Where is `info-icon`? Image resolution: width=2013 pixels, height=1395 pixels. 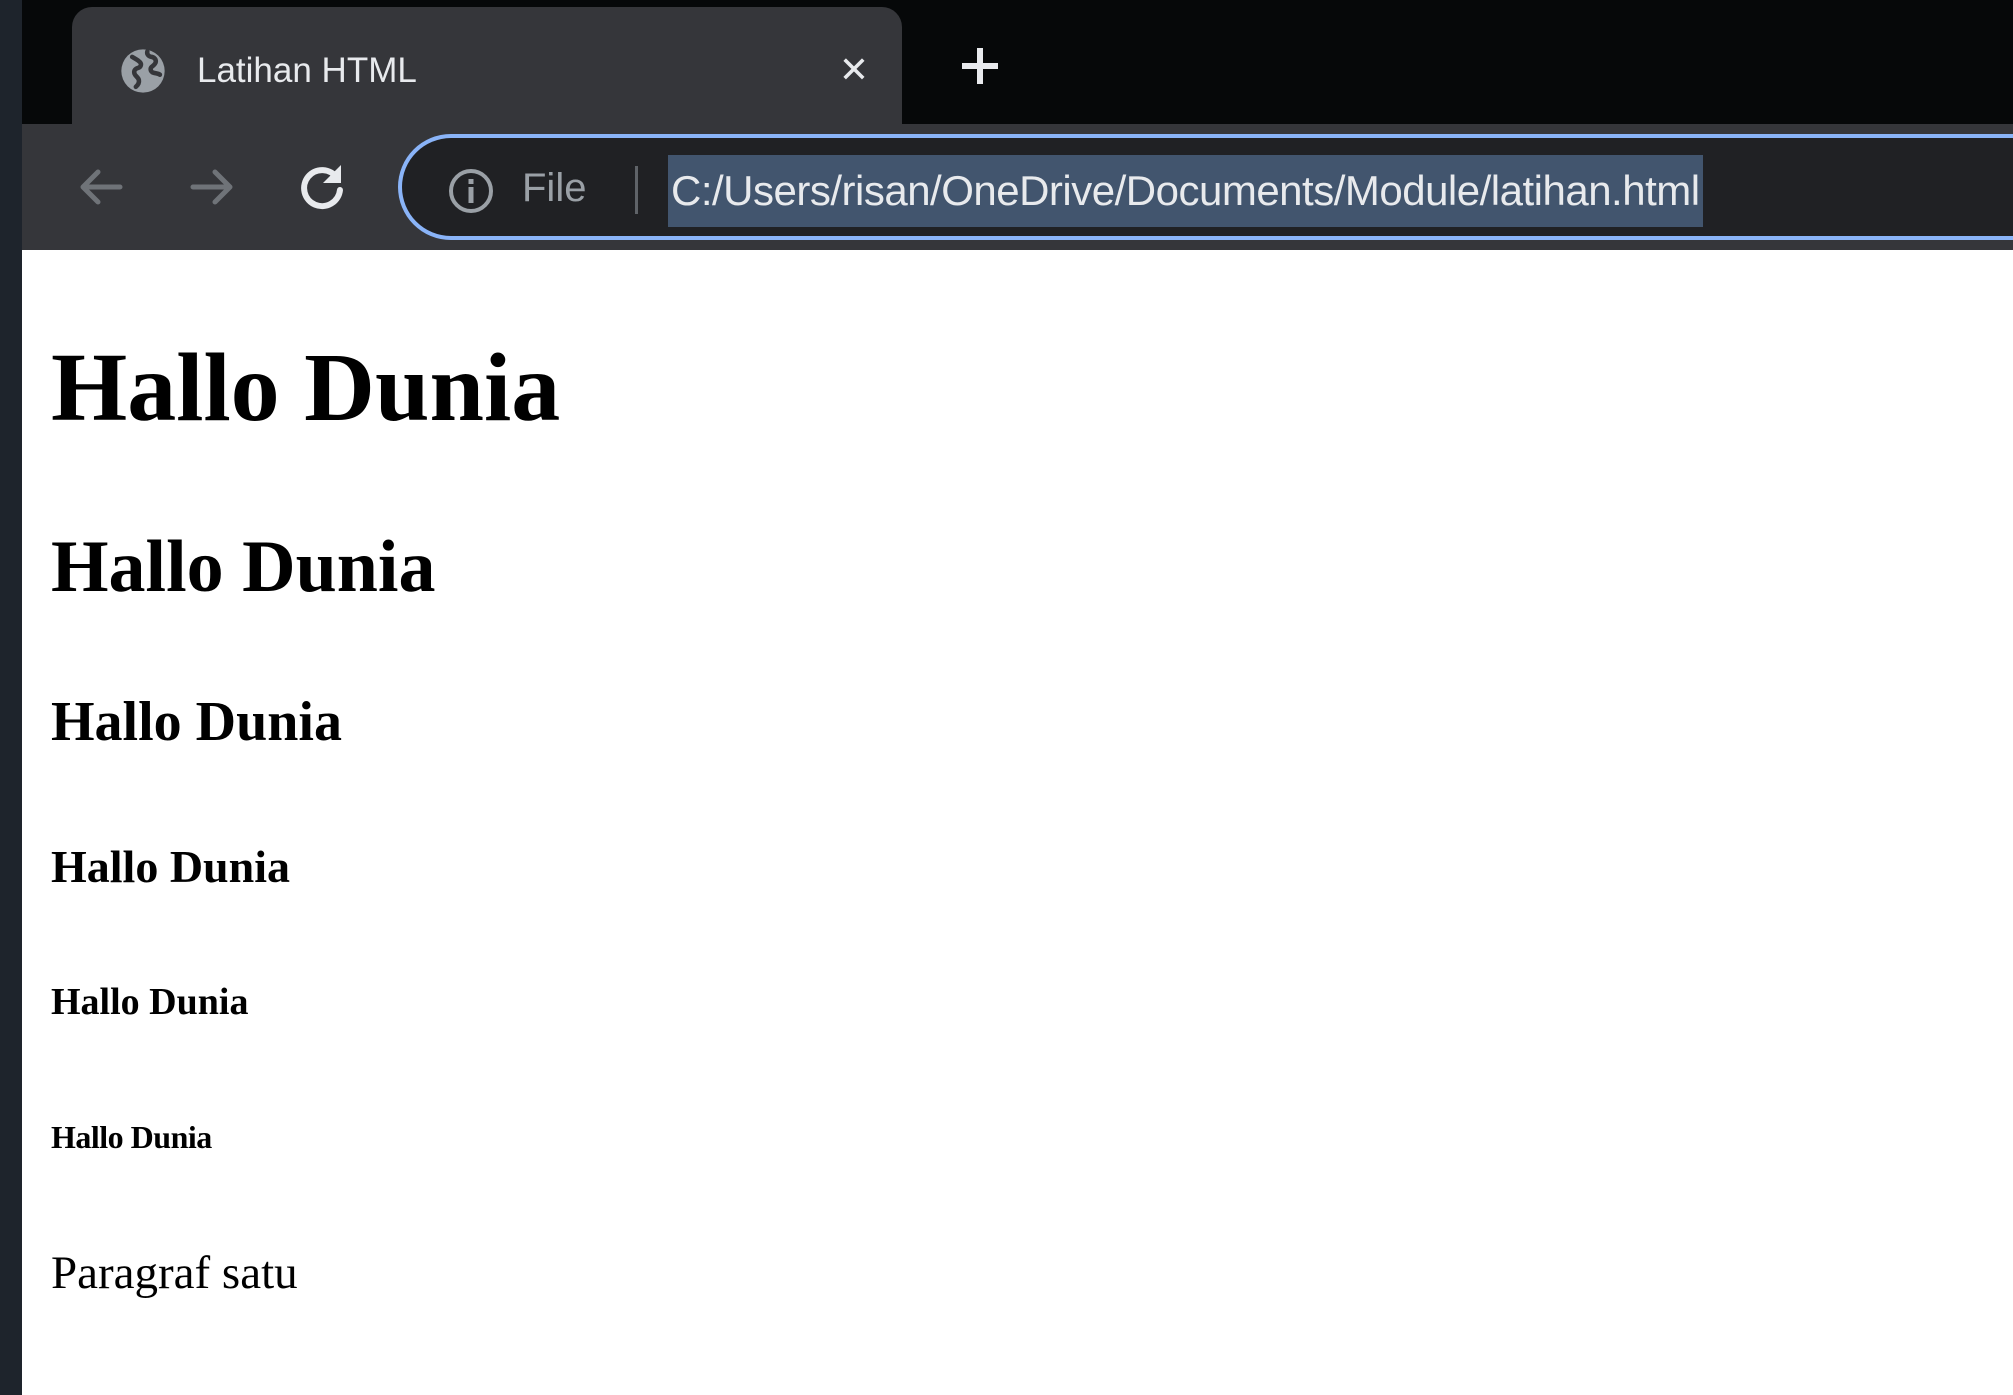
info-icon is located at coordinates (471, 191).